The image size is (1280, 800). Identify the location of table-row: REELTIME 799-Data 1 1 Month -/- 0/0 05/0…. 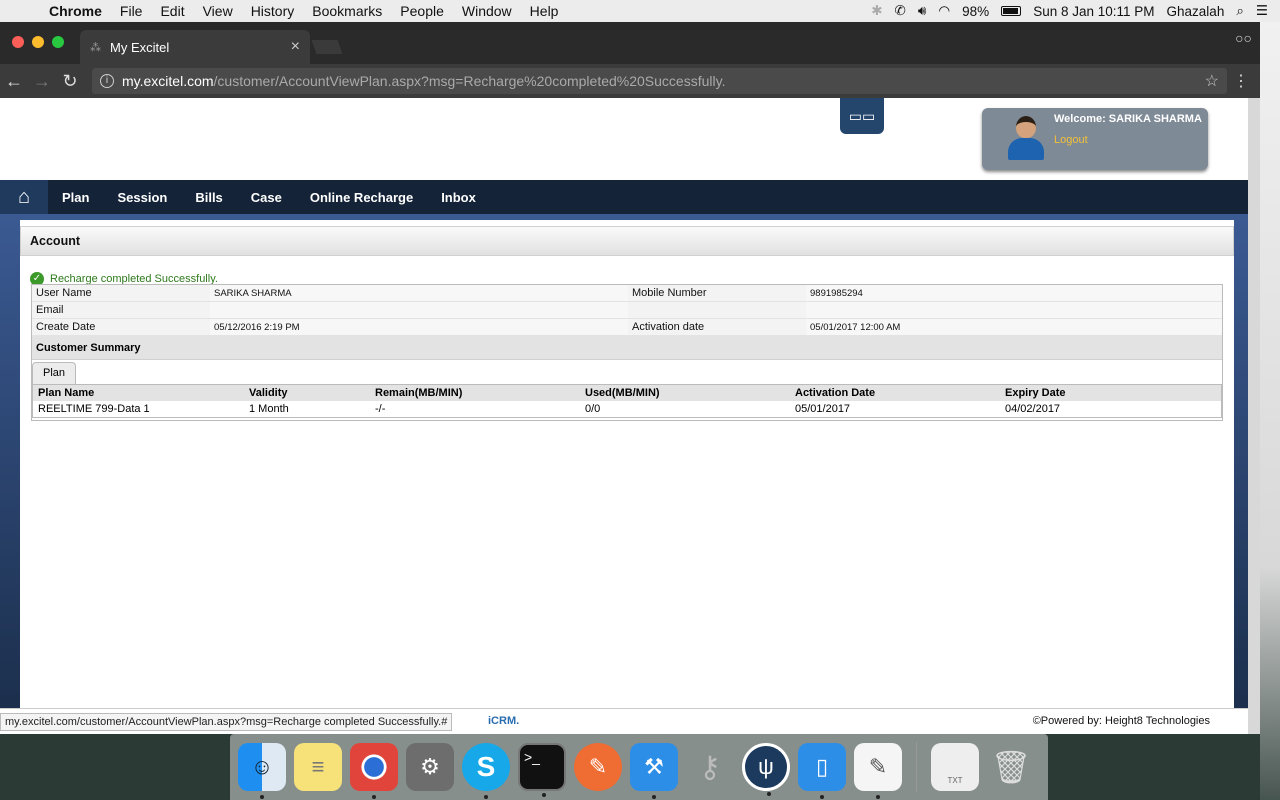
(627, 409).